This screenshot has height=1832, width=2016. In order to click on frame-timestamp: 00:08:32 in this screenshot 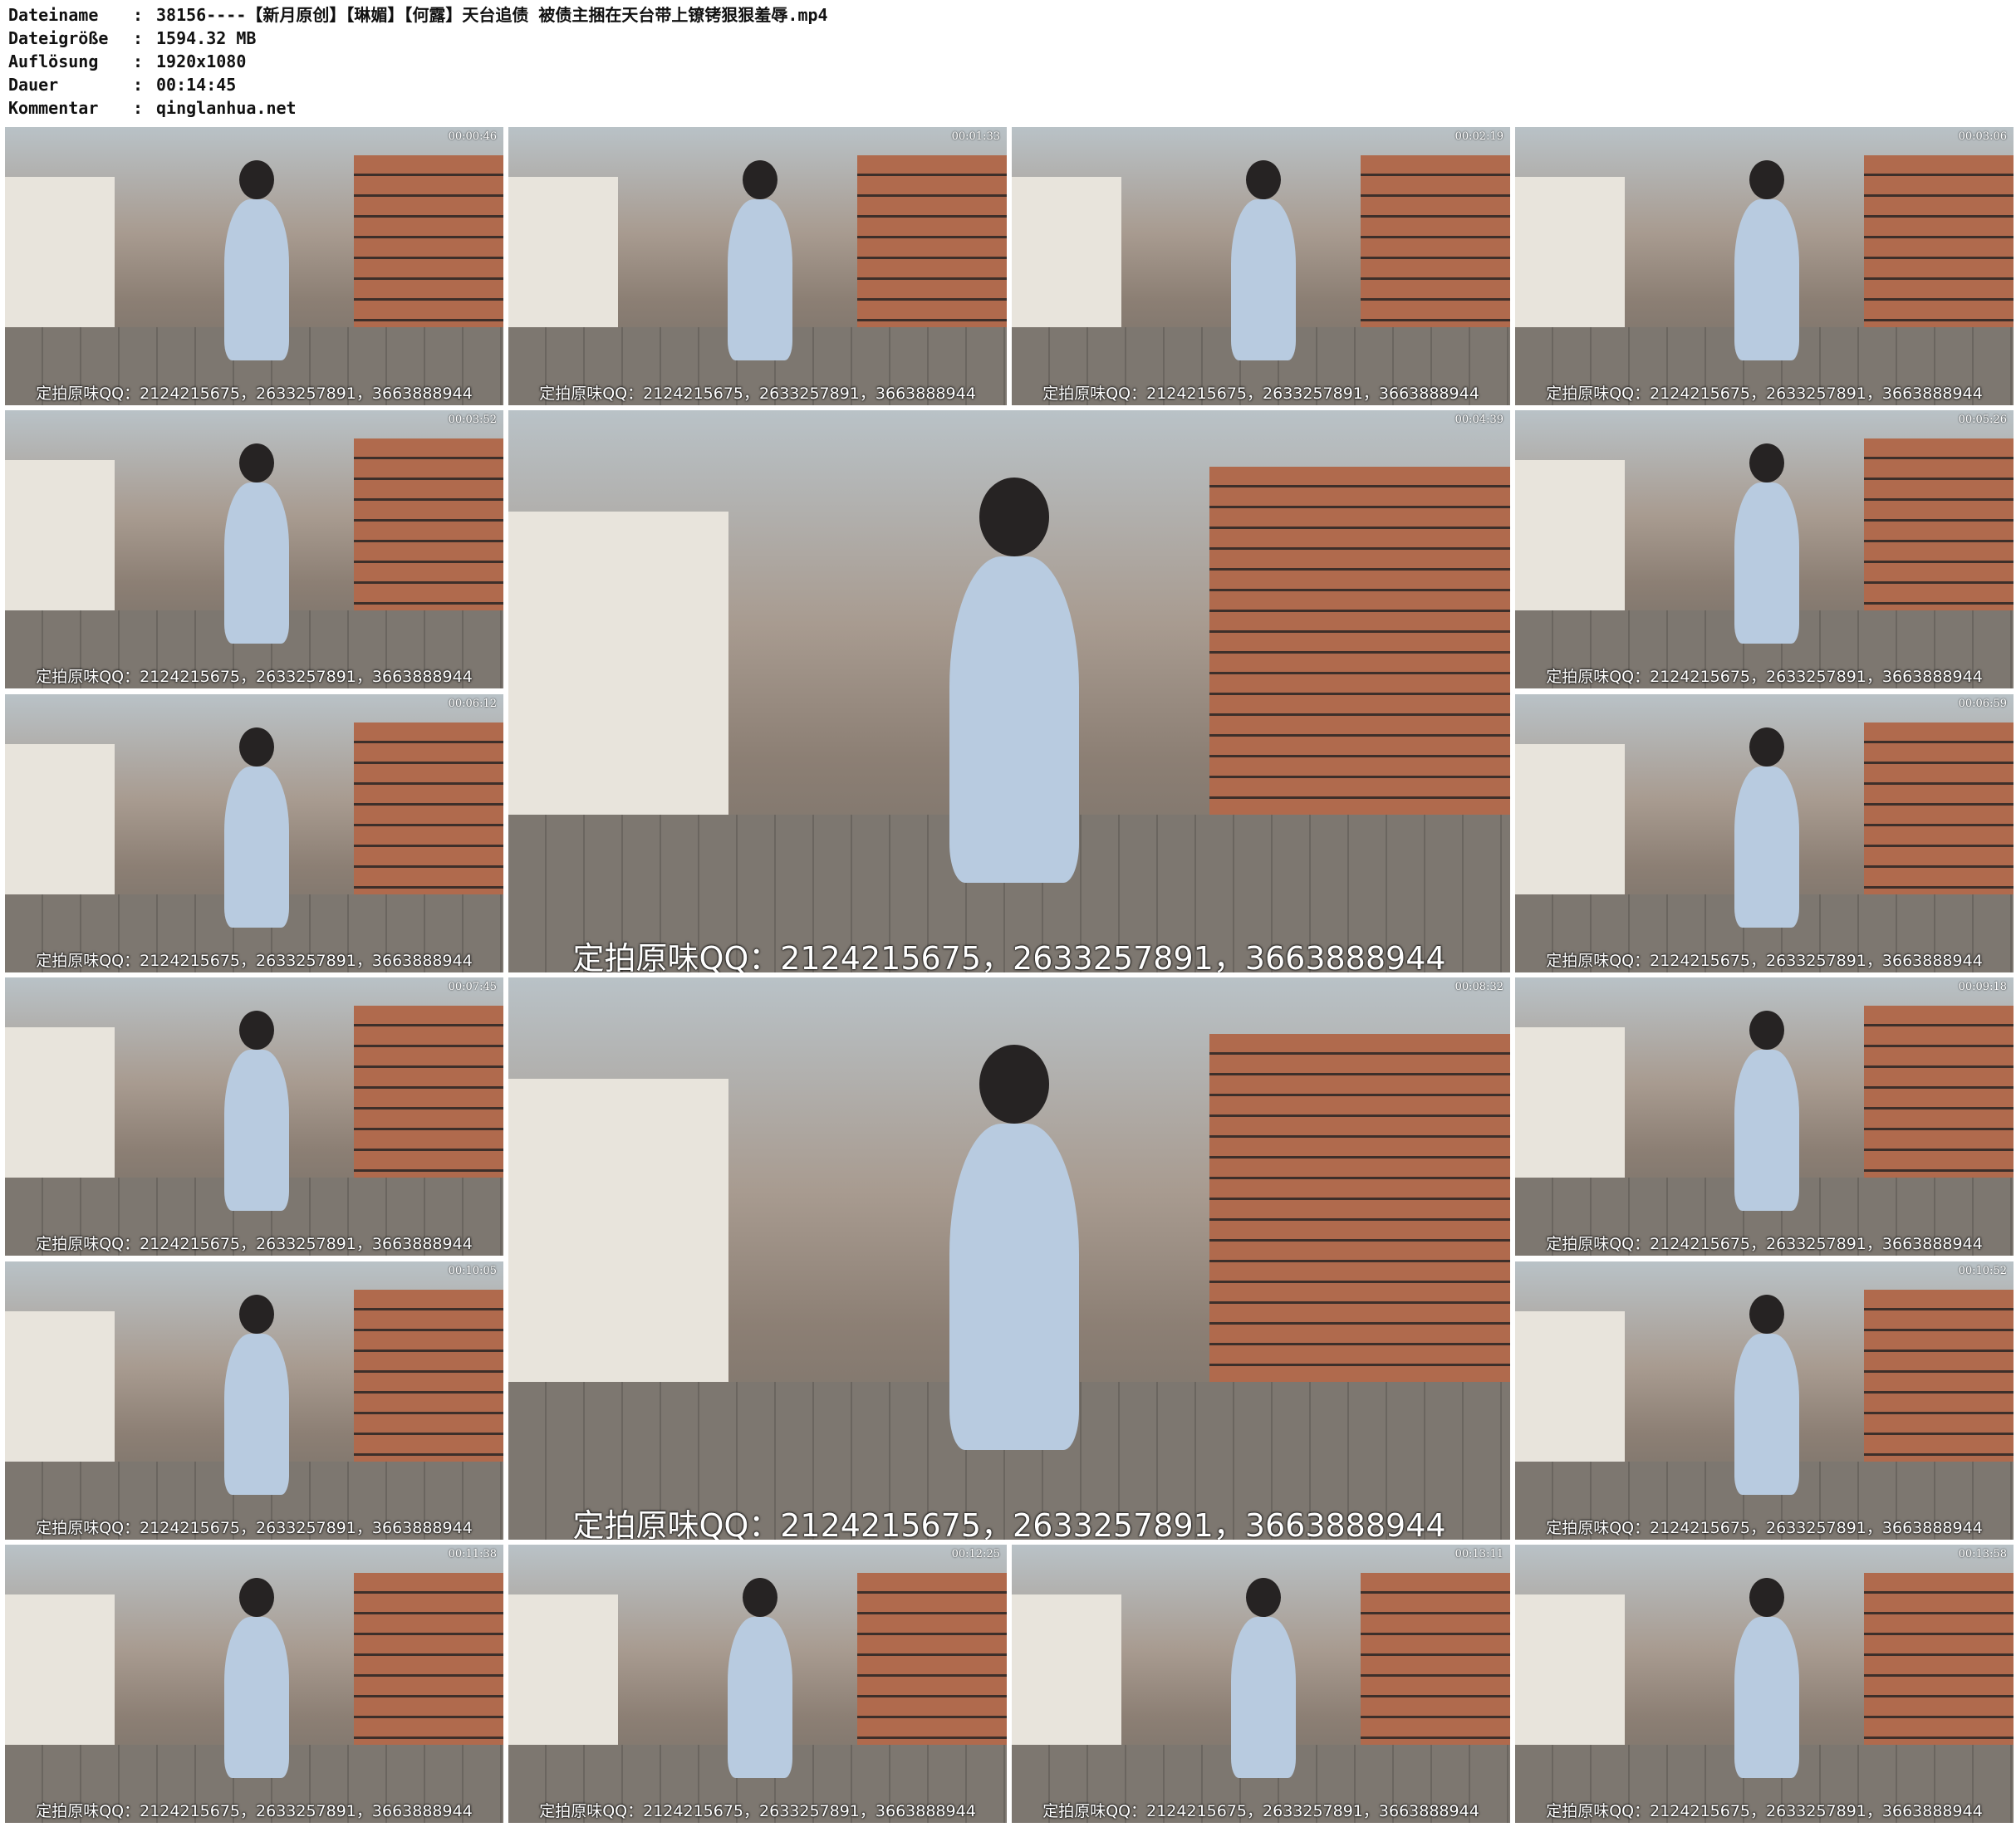, I will do `click(1478, 987)`.